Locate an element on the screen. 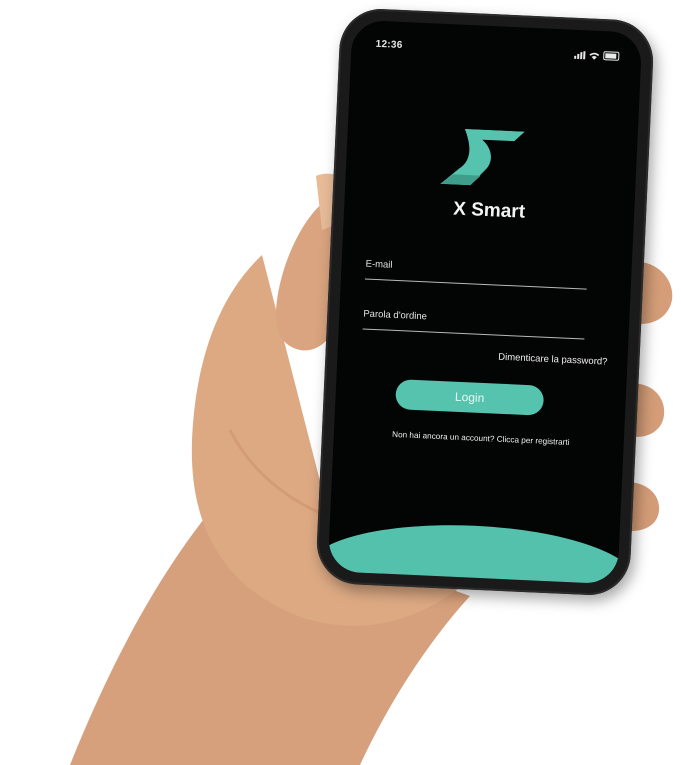 The width and height of the screenshot is (681, 765). status-icons is located at coordinates (597, 55).